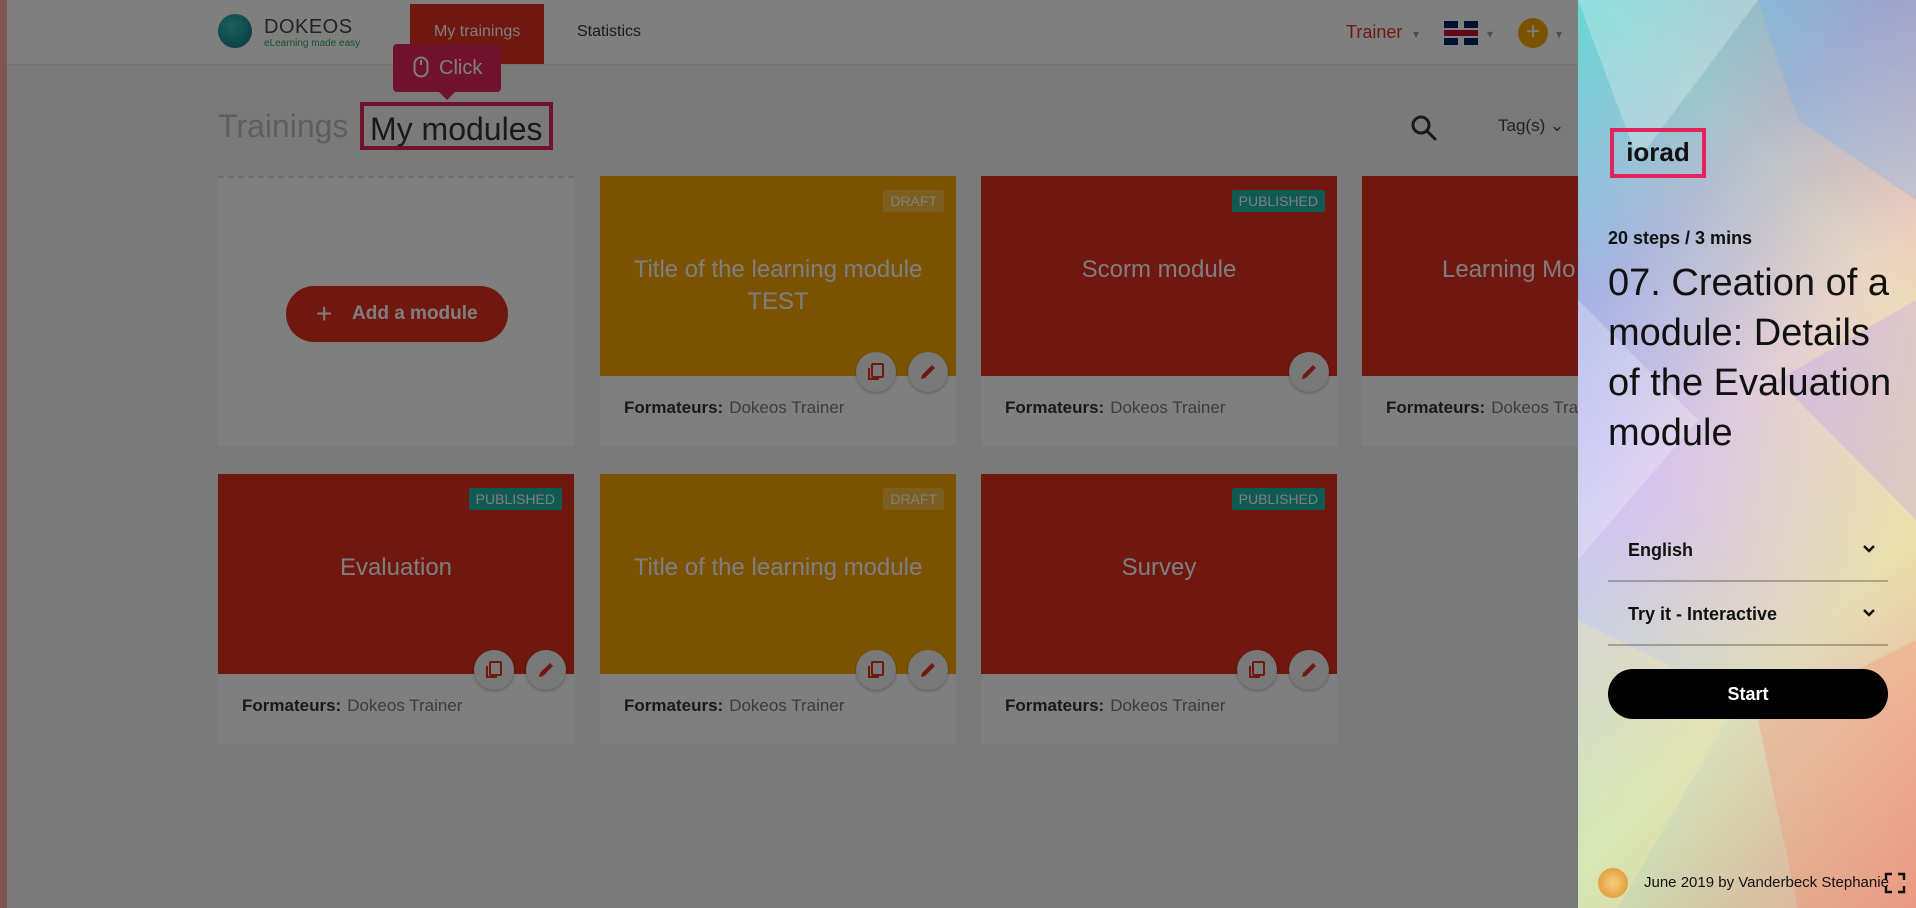 This screenshot has width=1916, height=908. I want to click on search-icon, so click(1424, 128).